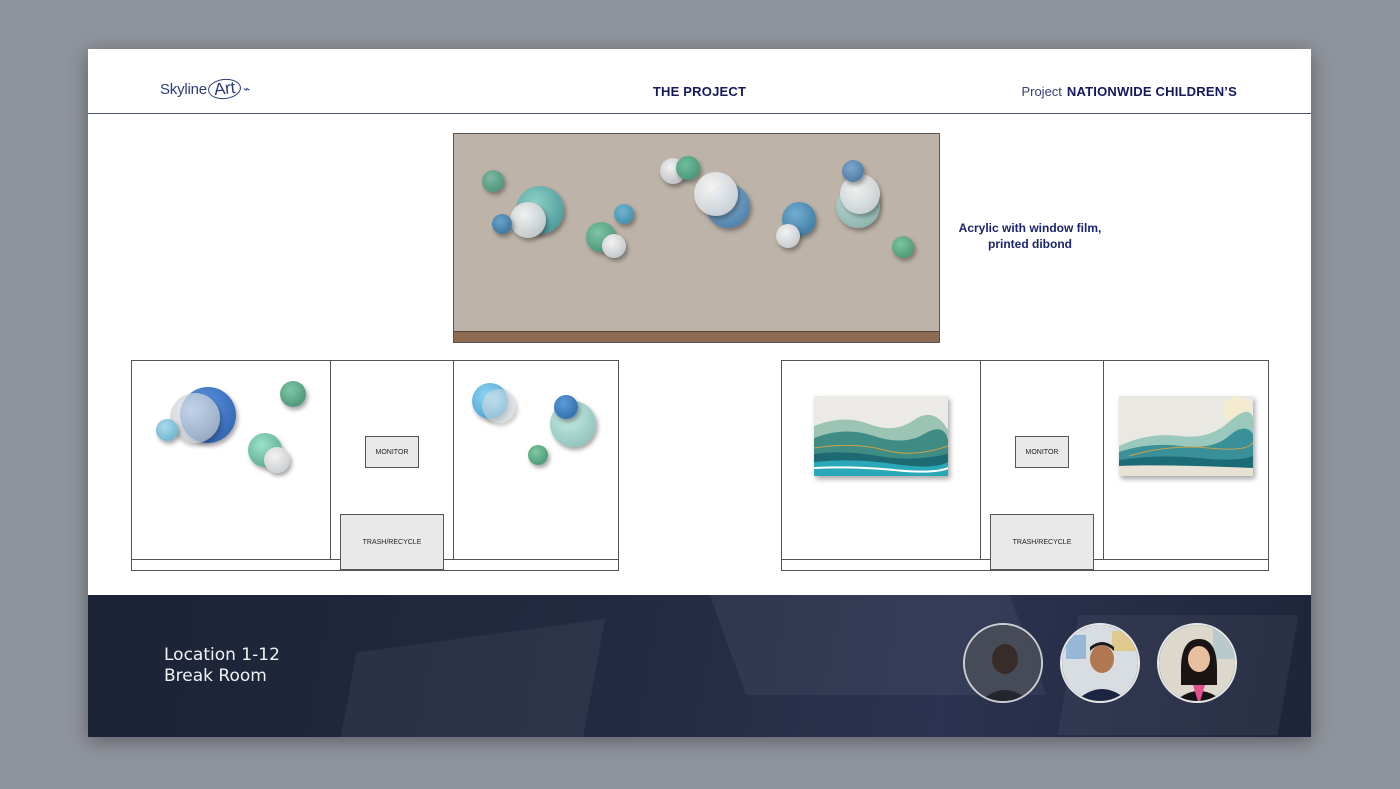 The height and width of the screenshot is (789, 1400). What do you see at coordinates (1151, 91) in the screenshot?
I see `project-name-text: NATIONWIDE CHILDREN’S` at bounding box center [1151, 91].